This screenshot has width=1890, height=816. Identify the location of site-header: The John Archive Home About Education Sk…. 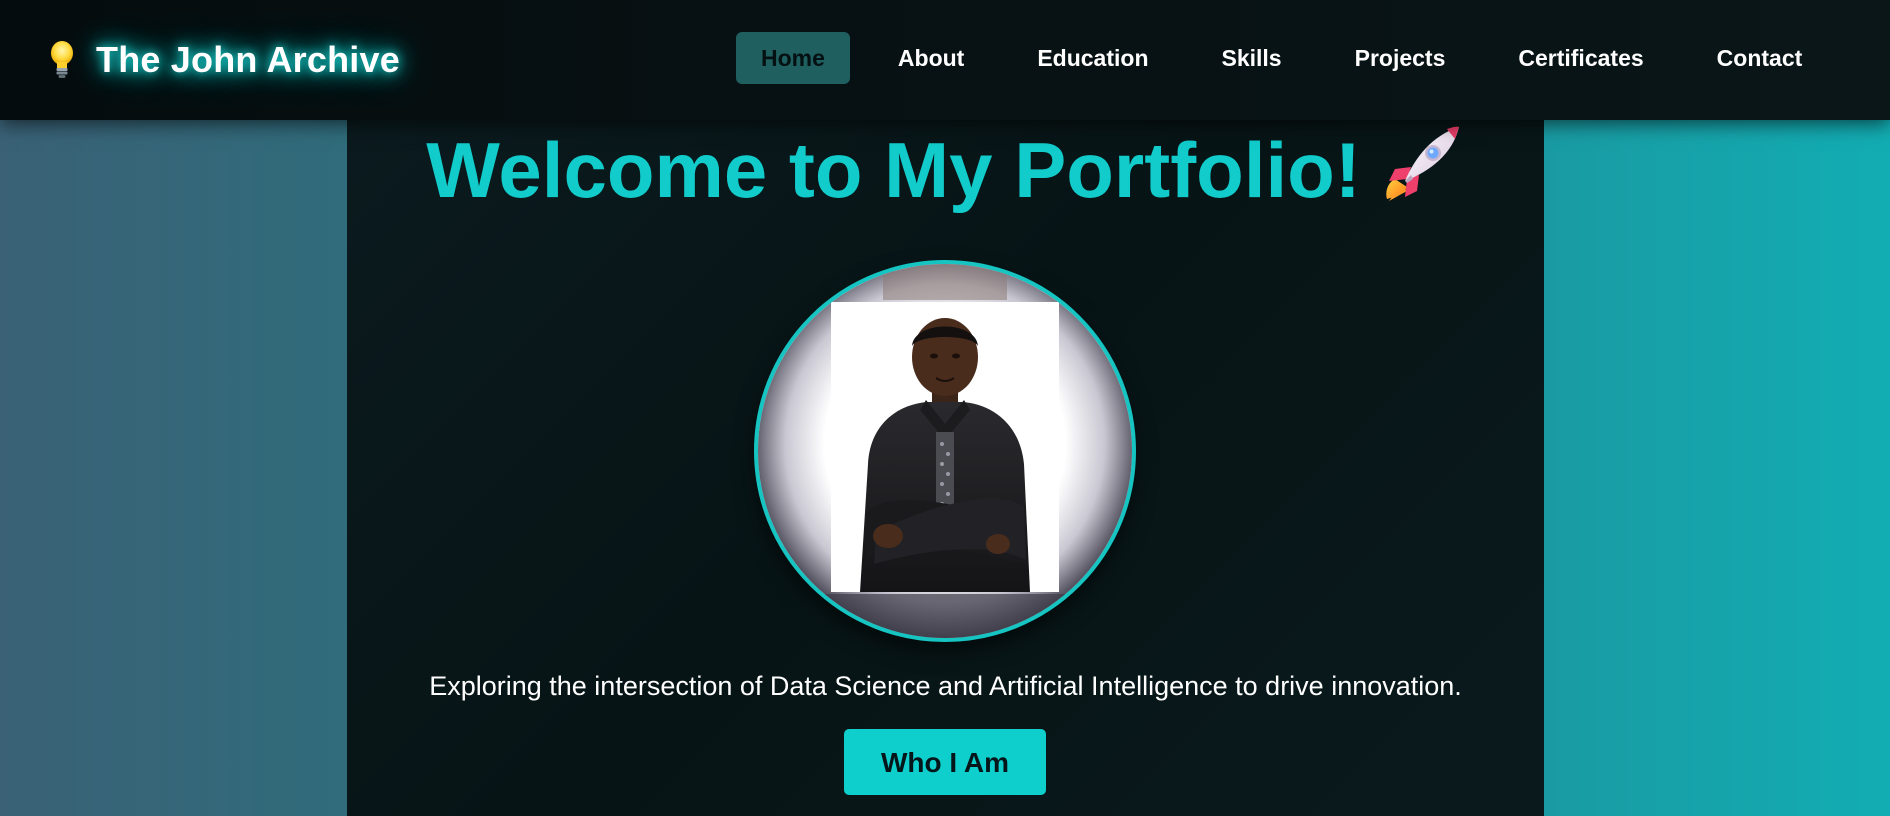
(945, 60).